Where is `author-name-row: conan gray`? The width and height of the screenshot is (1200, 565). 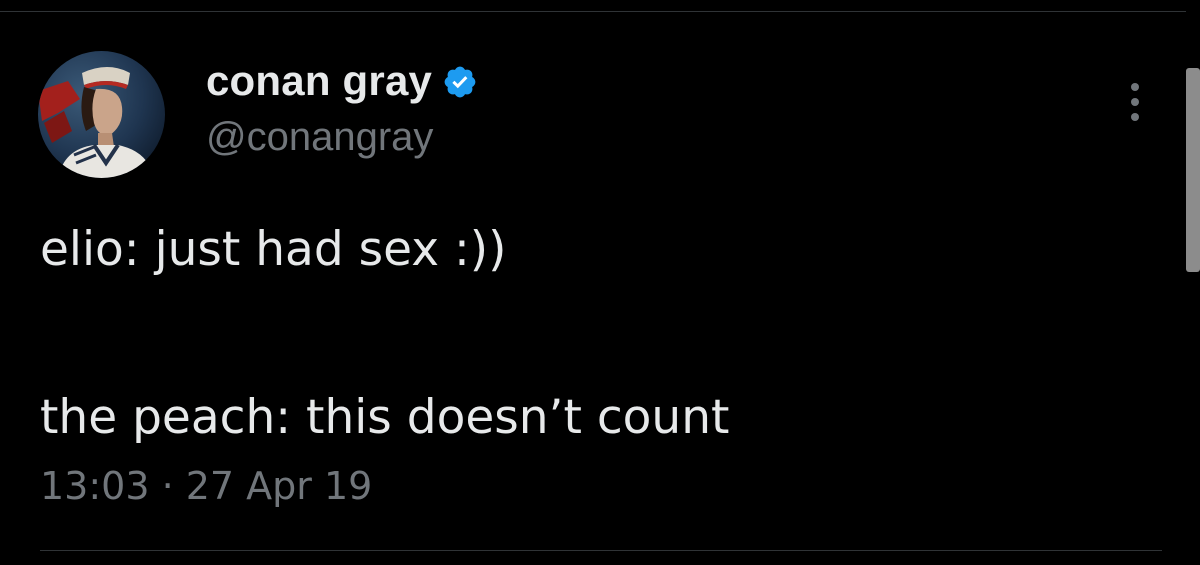 author-name-row: conan gray is located at coordinates (342, 81).